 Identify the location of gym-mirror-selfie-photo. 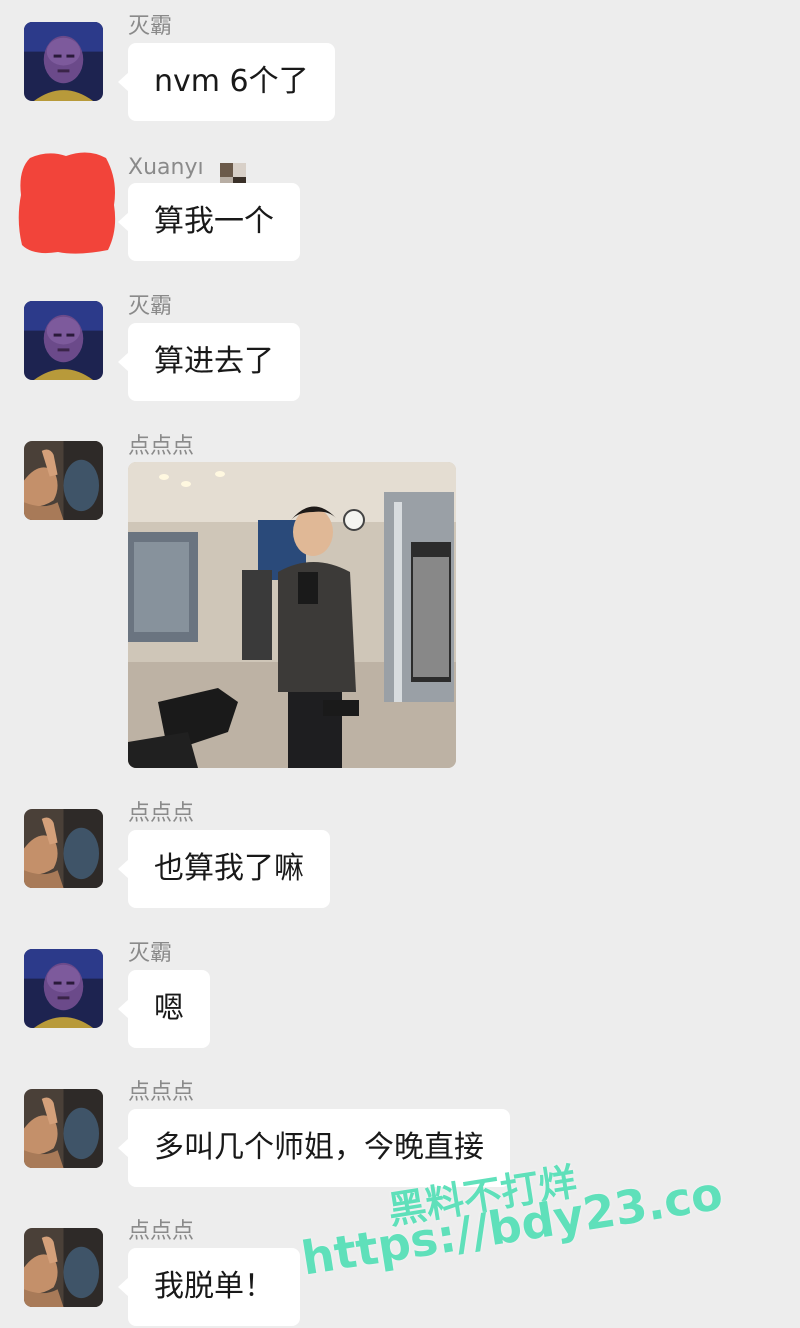
(292, 615).